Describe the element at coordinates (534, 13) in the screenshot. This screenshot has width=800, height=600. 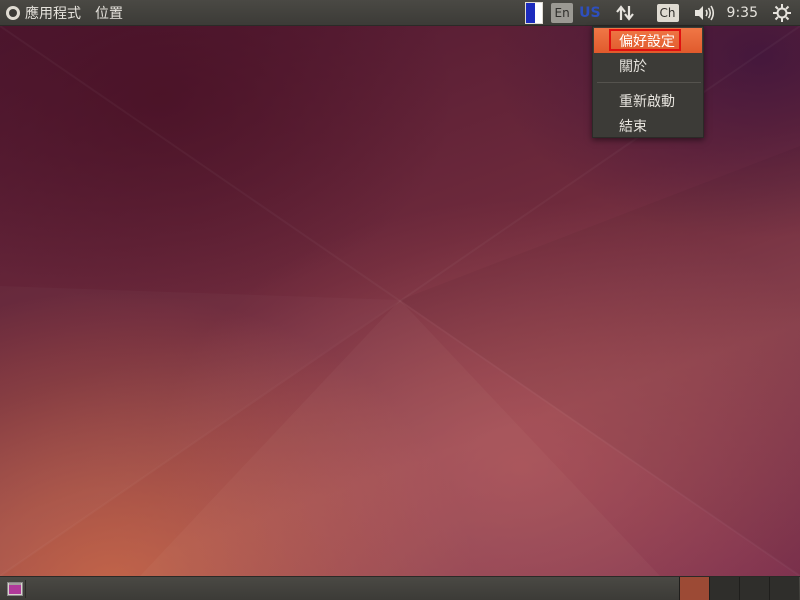
I see `battery-icon` at that location.